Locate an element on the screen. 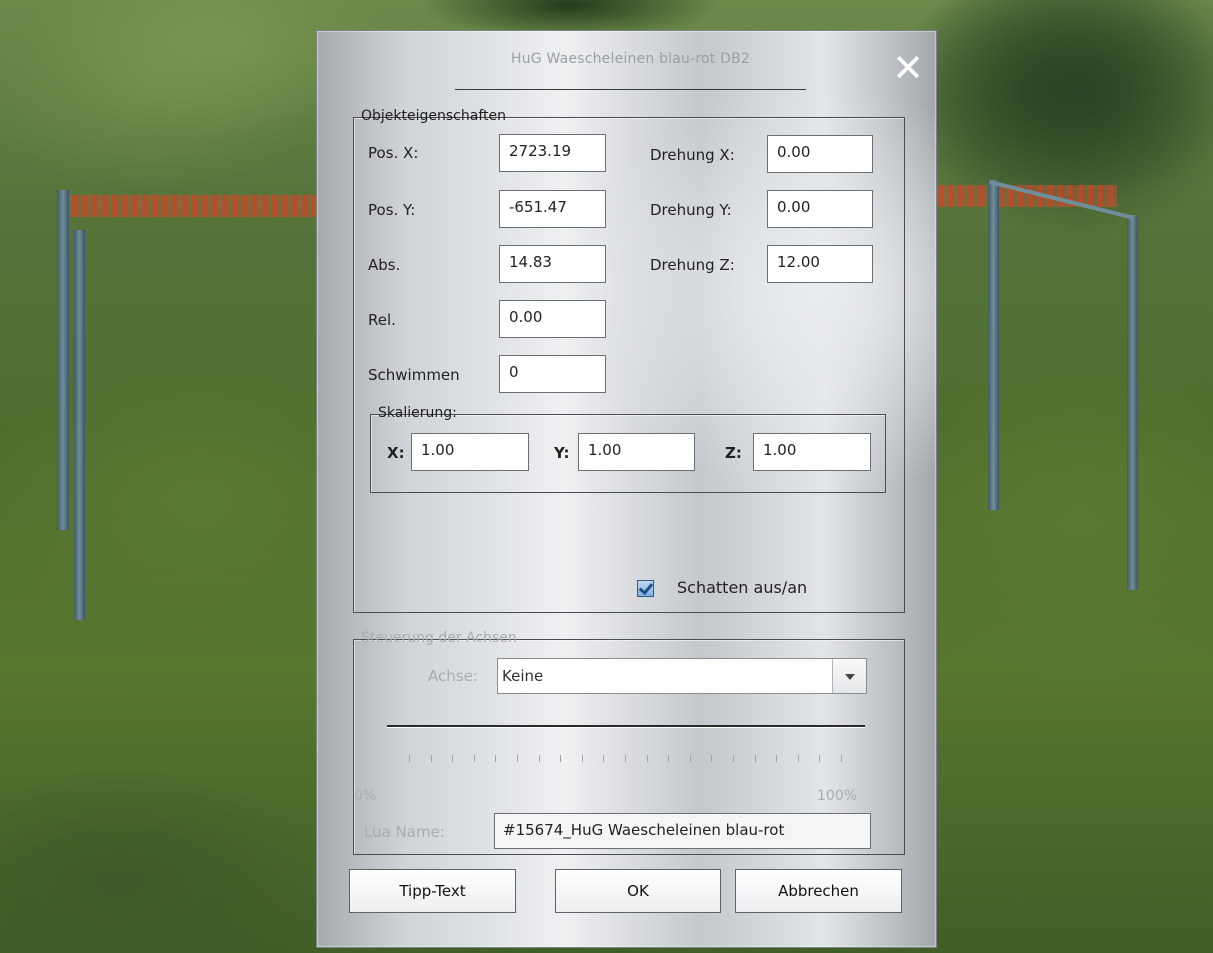  pos-x-input: 2723.19 is located at coordinates (552, 153).